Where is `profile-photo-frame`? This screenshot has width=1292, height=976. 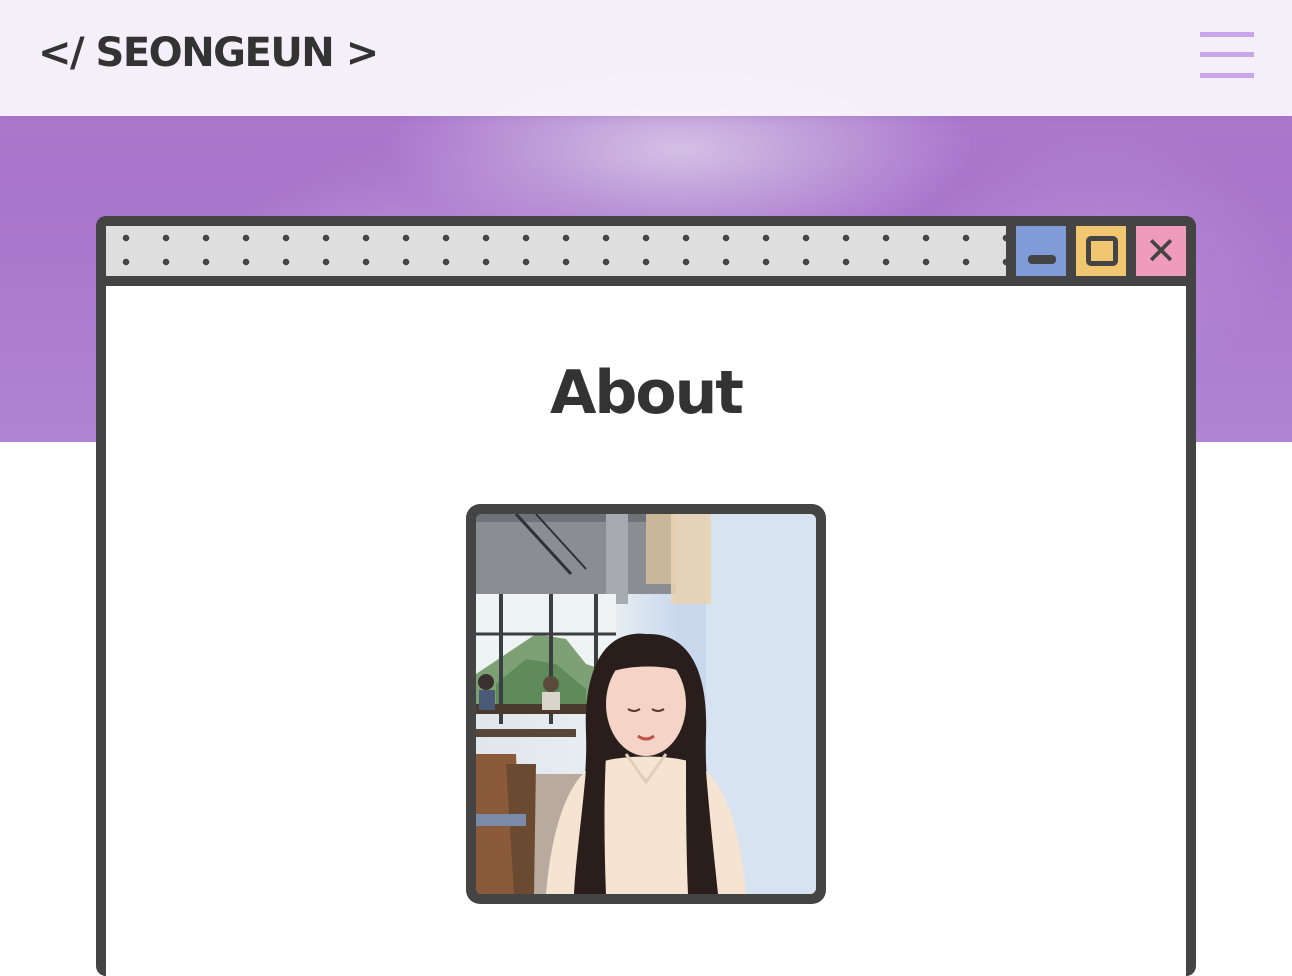 profile-photo-frame is located at coordinates (646, 704).